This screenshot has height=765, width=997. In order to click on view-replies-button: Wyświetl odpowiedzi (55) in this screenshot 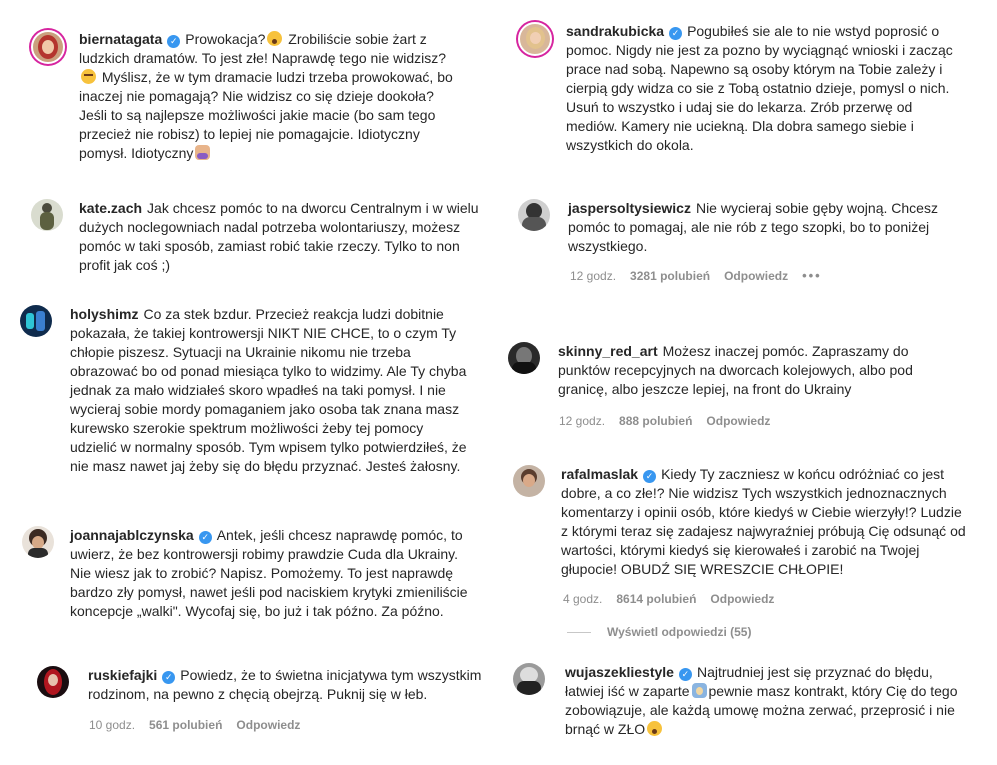, I will do `click(659, 632)`.